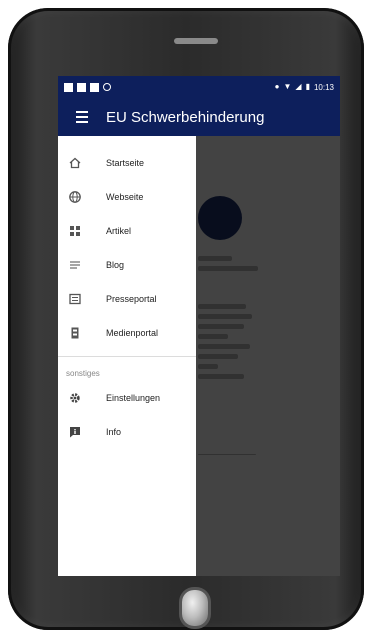 The image size is (372, 636). Describe the element at coordinates (133, 398) in the screenshot. I see `drawer-item-label: Einstellungen` at that location.